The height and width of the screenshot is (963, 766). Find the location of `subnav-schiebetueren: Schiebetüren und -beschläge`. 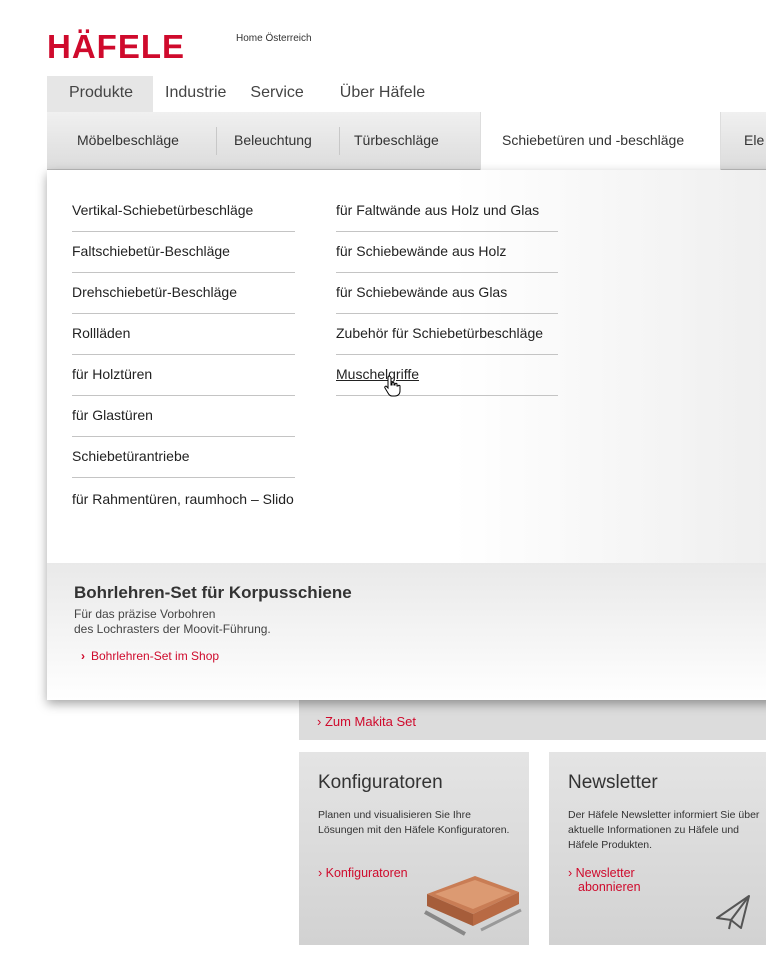

subnav-schiebetueren: Schiebetüren und -beschläge is located at coordinates (600, 141).